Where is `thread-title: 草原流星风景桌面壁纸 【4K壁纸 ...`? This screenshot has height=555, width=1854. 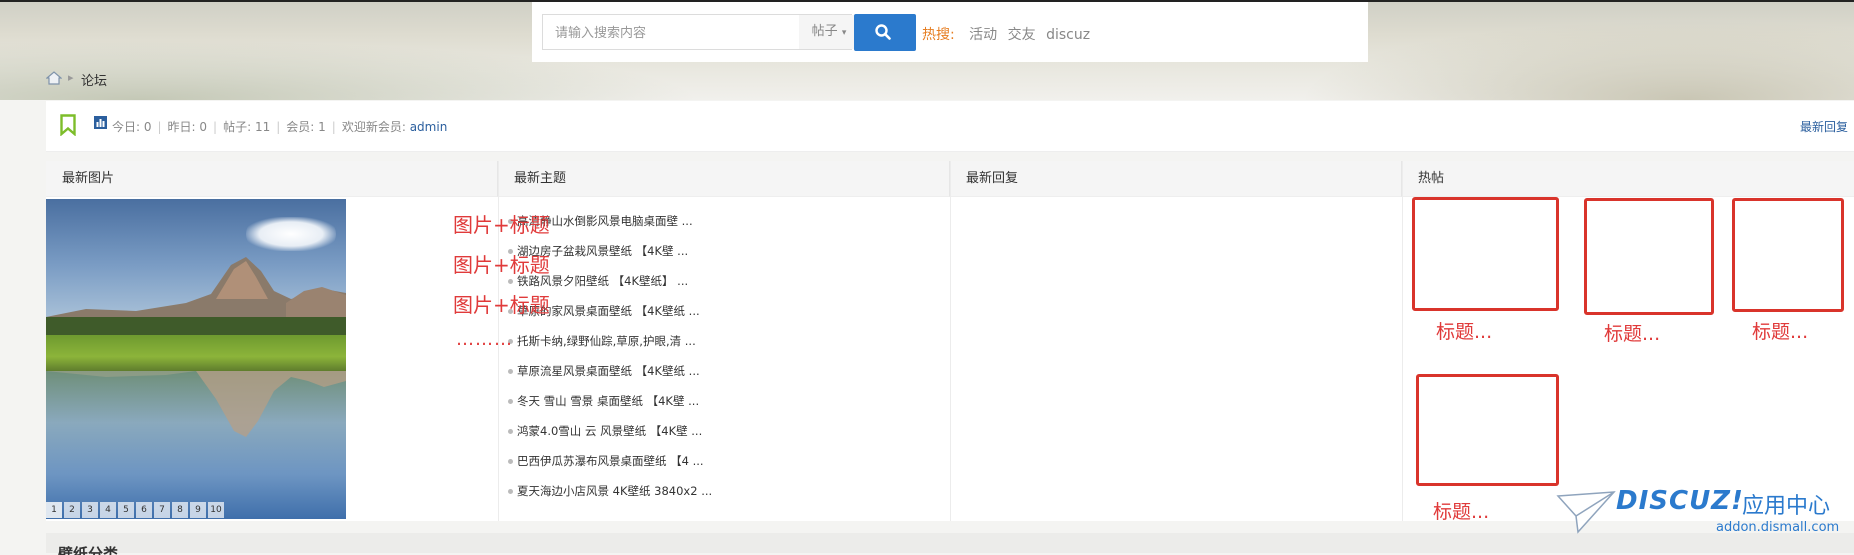 thread-title: 草原流星风景桌面壁纸 【4K壁纸 ... is located at coordinates (608, 371).